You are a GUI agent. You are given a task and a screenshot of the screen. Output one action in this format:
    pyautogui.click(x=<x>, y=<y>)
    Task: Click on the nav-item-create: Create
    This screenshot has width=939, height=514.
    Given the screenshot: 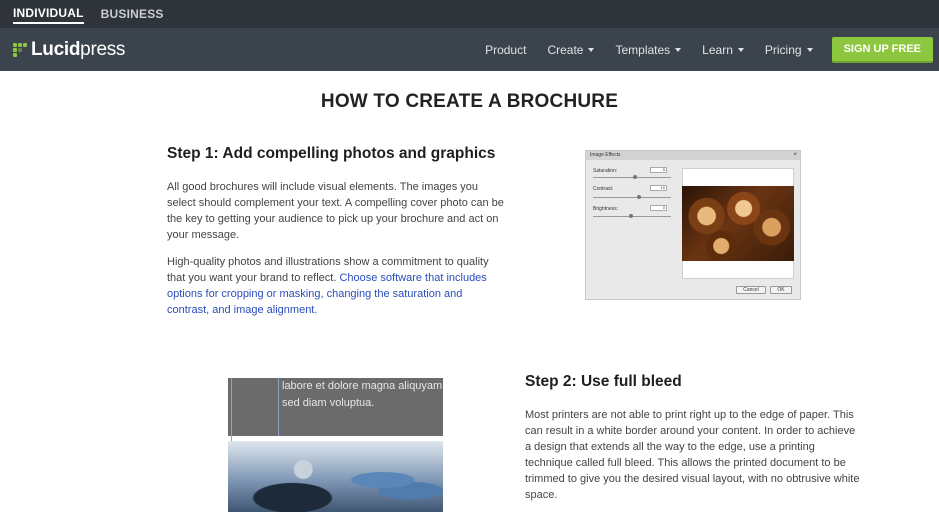 What is the action you would take?
    pyautogui.click(x=571, y=50)
    